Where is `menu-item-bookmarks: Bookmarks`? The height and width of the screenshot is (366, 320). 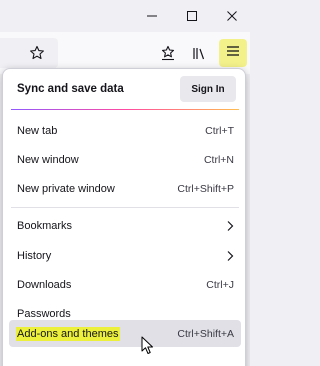
menu-item-bookmarks: Bookmarks is located at coordinates (125, 225).